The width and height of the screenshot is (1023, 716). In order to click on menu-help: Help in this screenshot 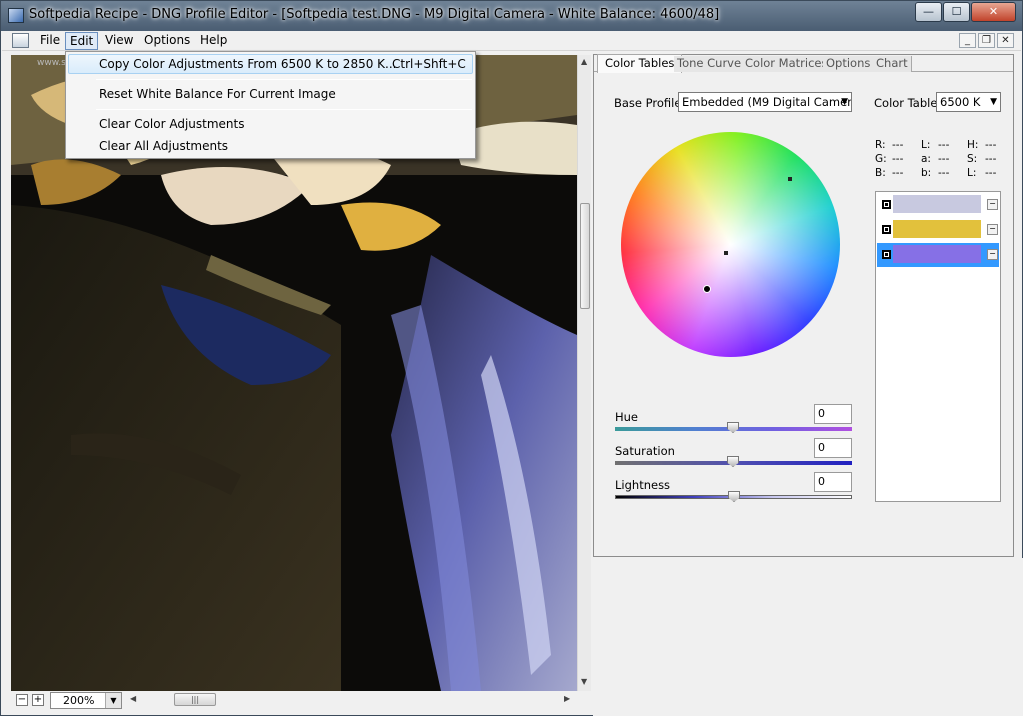, I will do `click(213, 41)`.